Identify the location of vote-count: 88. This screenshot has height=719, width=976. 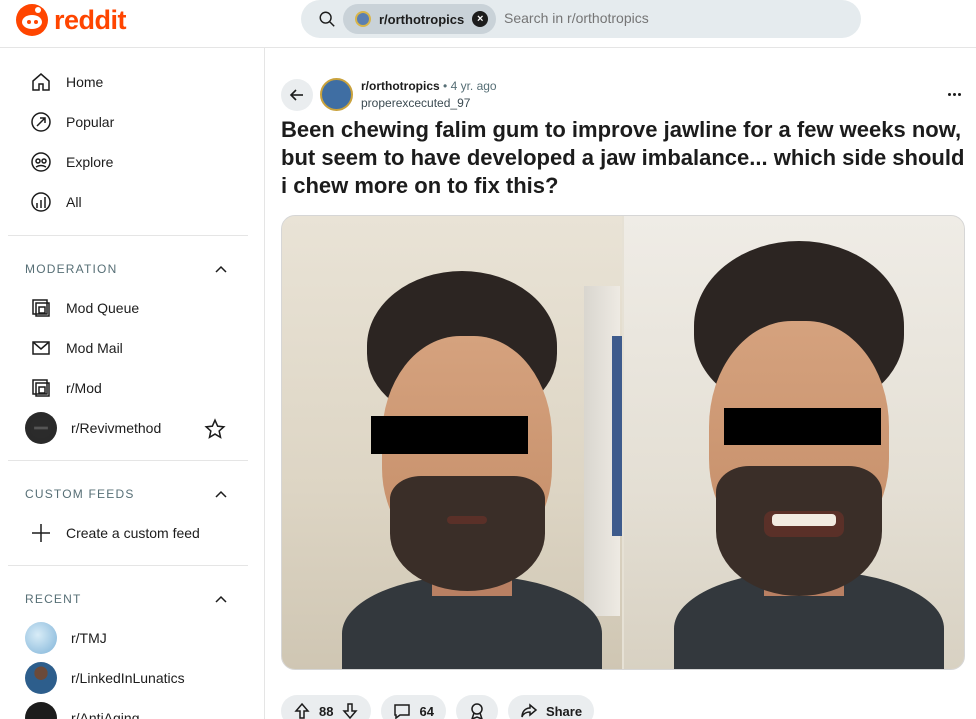
(326, 711).